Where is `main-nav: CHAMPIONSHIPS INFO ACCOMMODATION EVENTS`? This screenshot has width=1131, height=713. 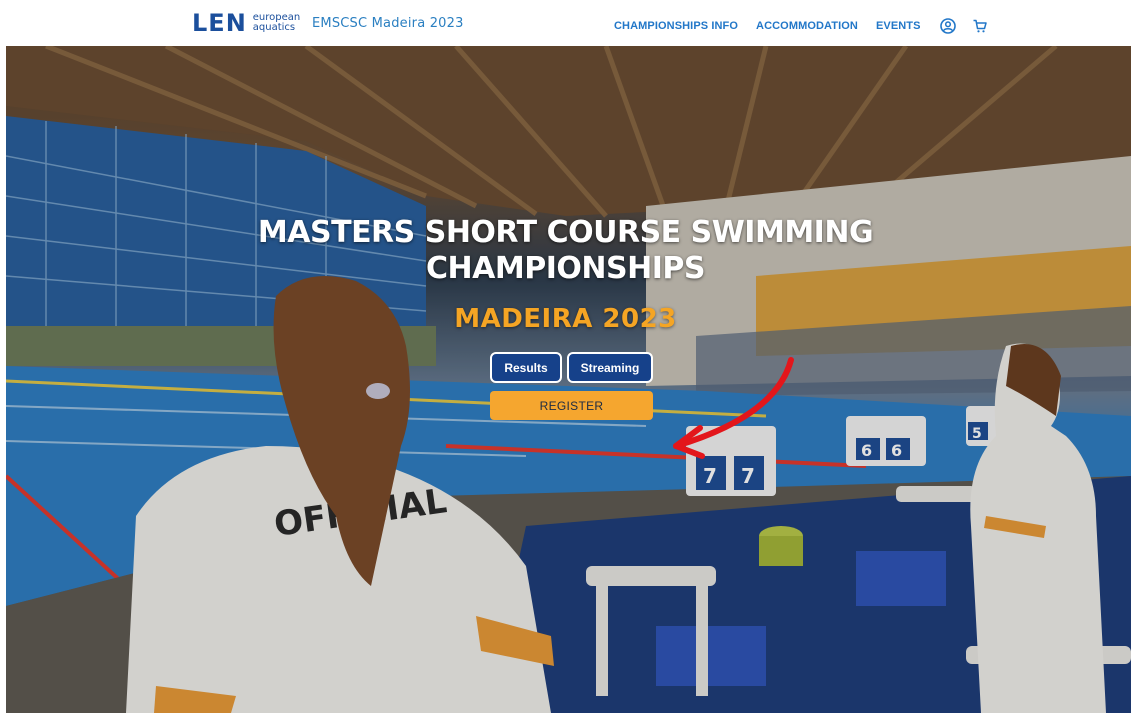
main-nav: CHAMPIONSHIPS INFO ACCOMMODATION EVENTS is located at coordinates (808, 26).